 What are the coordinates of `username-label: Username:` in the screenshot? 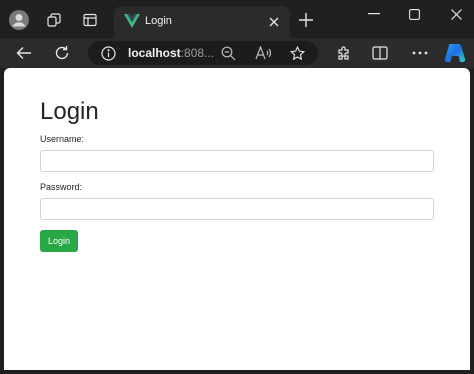 It's located at (62, 139).